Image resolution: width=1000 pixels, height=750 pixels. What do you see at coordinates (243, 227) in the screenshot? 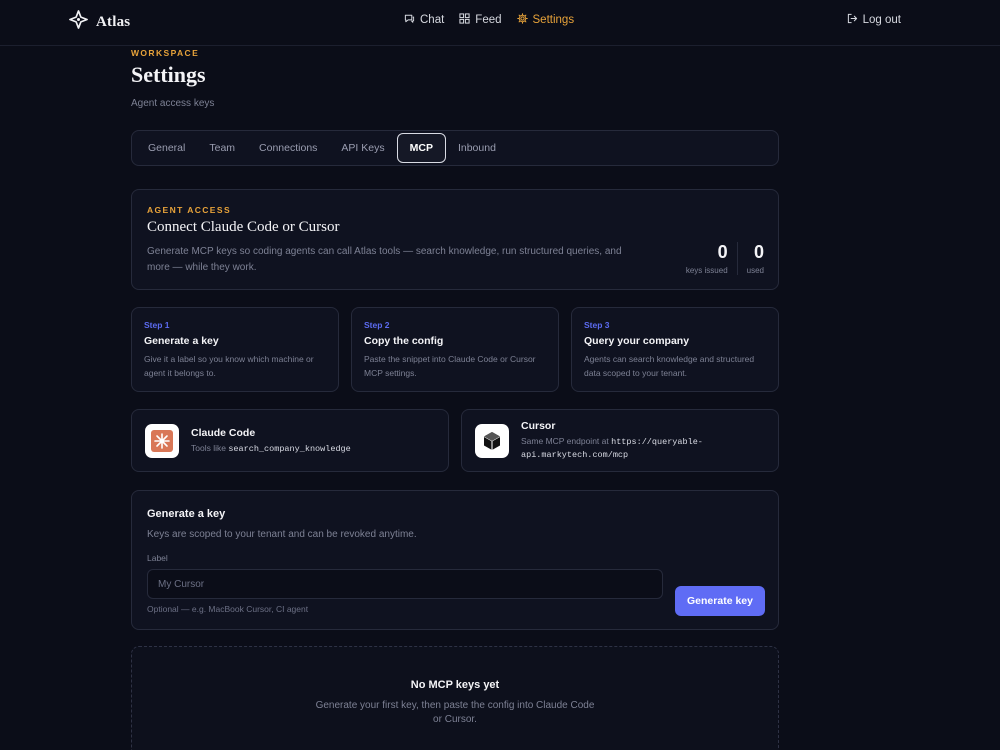
I see `hero-title: Connect Claude Code or Cursor` at bounding box center [243, 227].